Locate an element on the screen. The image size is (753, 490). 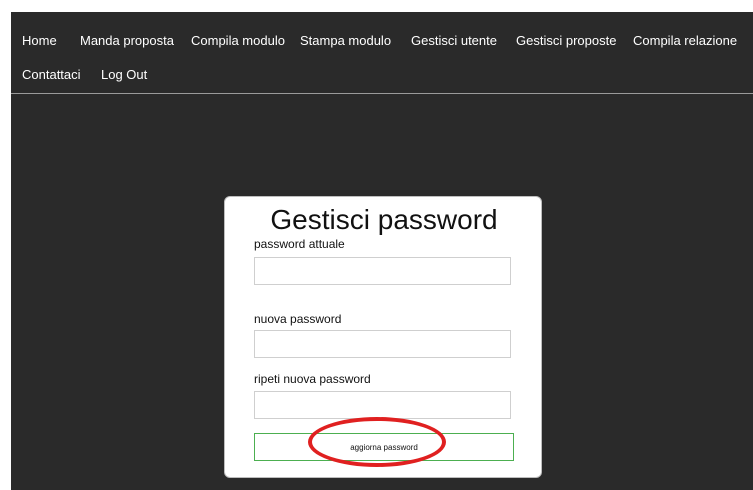
form-title: Gestisci password is located at coordinates (384, 219).